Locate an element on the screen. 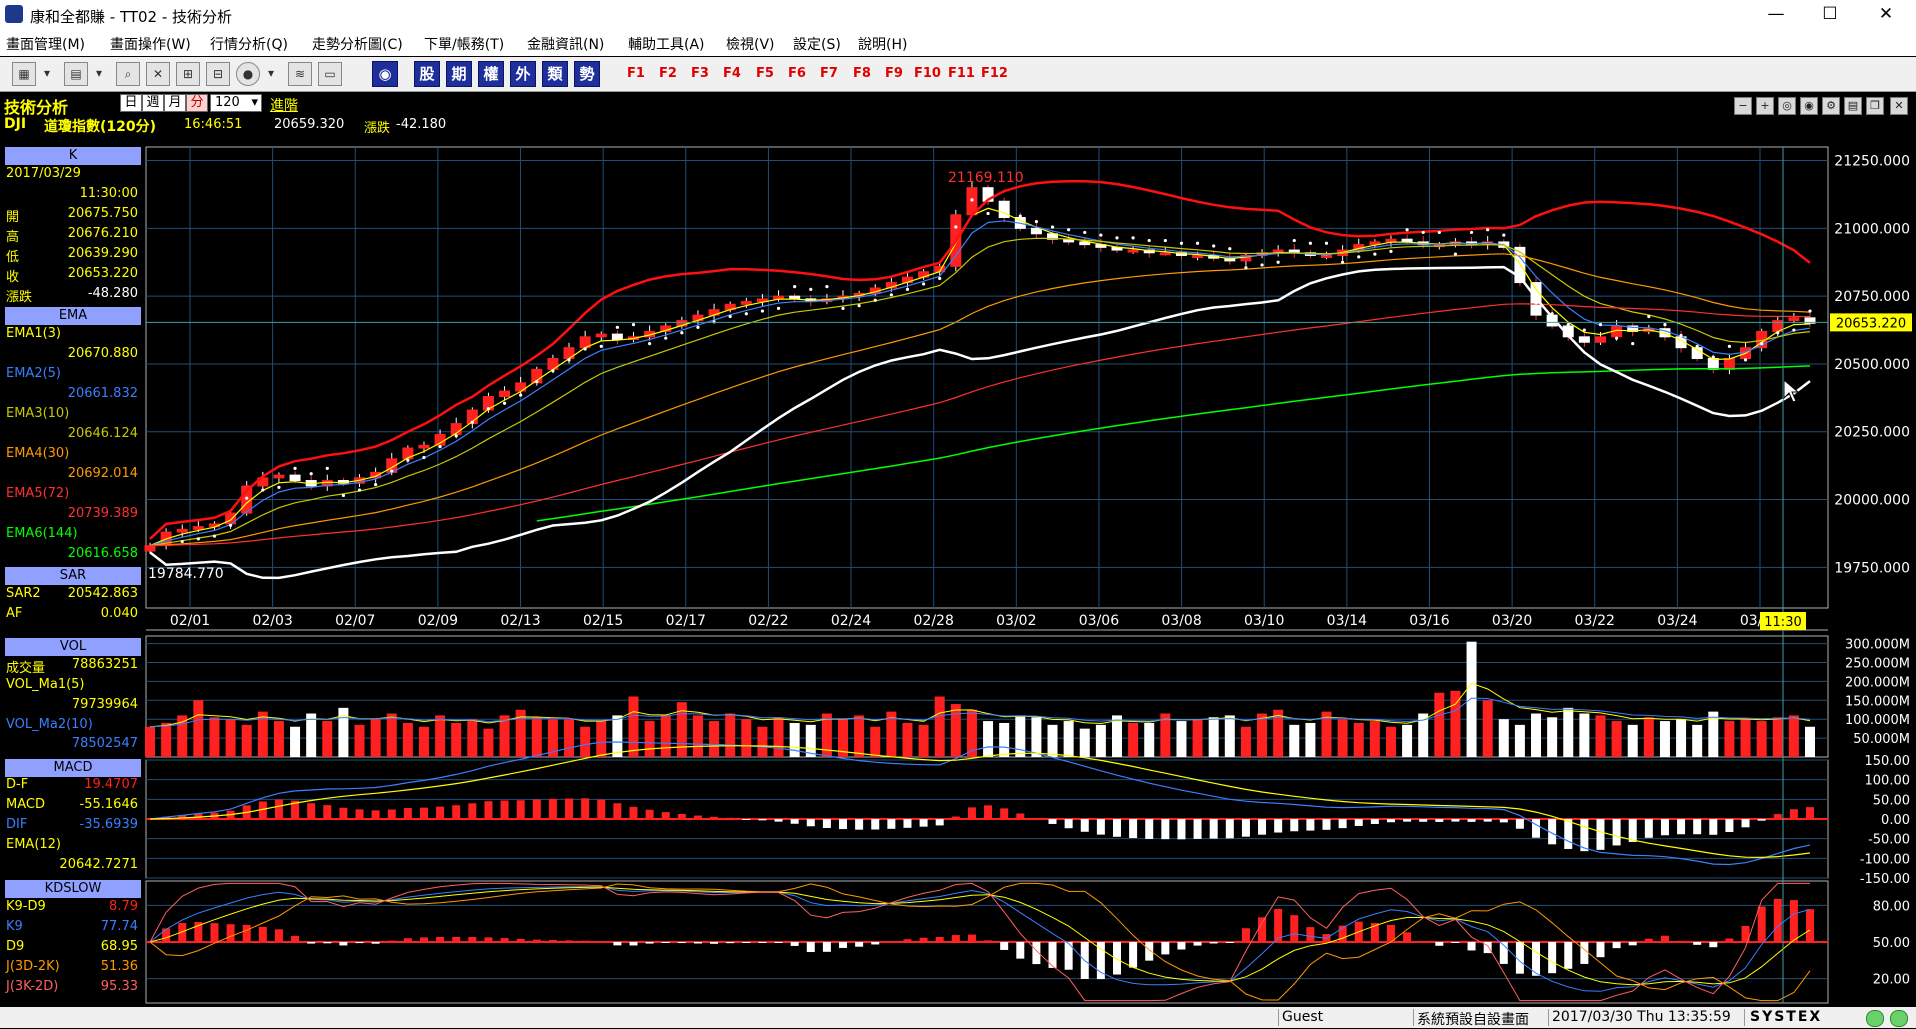 This screenshot has height=1029, width=1916. macd-tick-label: 0.00 is located at coordinates (1895, 820).